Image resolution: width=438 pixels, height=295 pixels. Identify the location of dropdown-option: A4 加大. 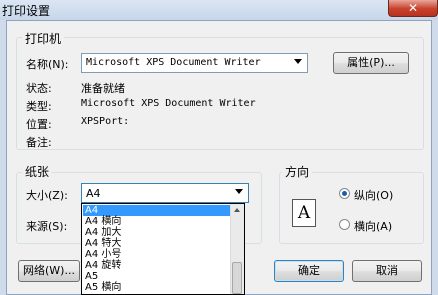
(158, 232).